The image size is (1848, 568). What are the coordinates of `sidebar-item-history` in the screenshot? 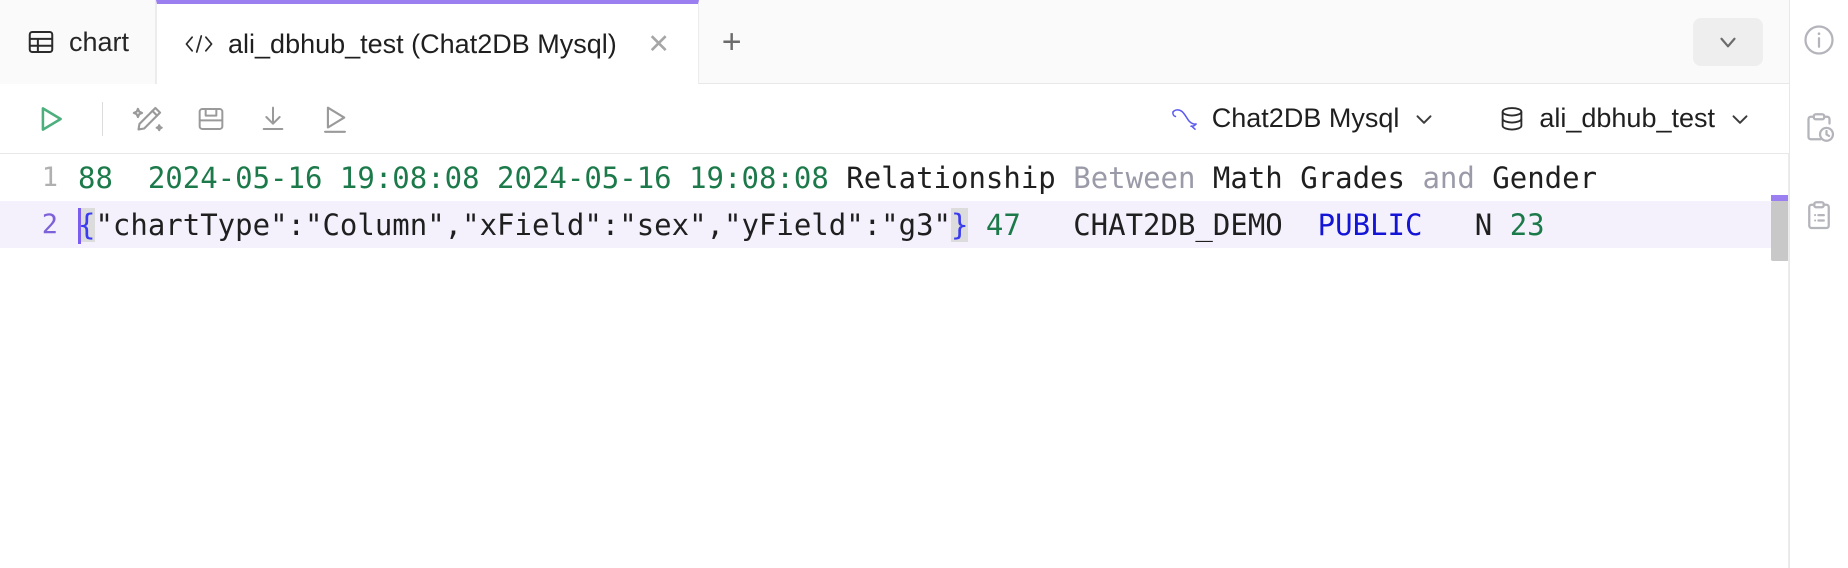 It's located at (1819, 128).